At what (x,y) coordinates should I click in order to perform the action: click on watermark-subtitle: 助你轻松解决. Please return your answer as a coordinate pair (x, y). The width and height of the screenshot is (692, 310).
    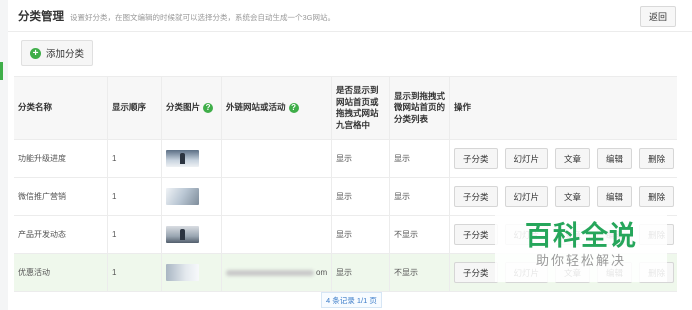
    Looking at the image, I should click on (580, 261).